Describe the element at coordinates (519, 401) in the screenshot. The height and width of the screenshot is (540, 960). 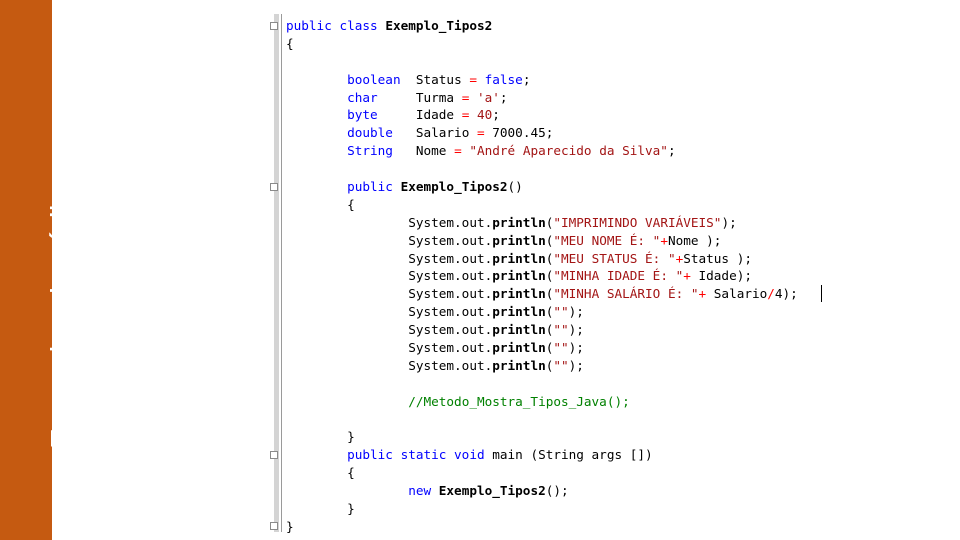
I see `code-token: //Metodo_Mostra_Tipos_Java();` at that location.